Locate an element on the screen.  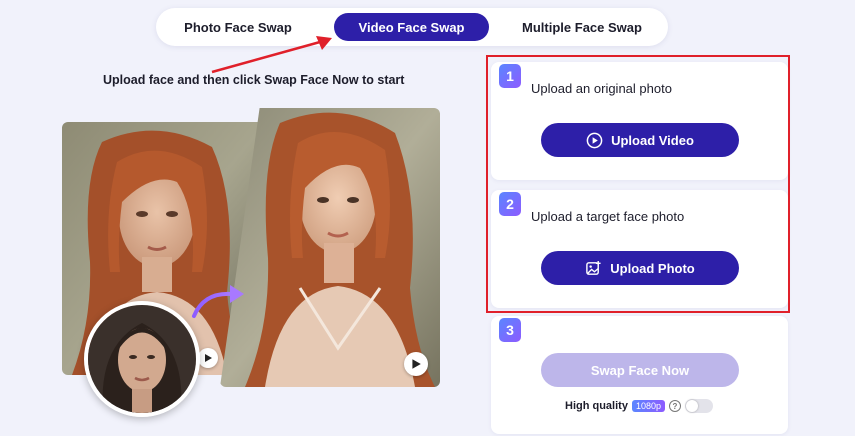
help-icon: ? is located at coordinates (674, 406).